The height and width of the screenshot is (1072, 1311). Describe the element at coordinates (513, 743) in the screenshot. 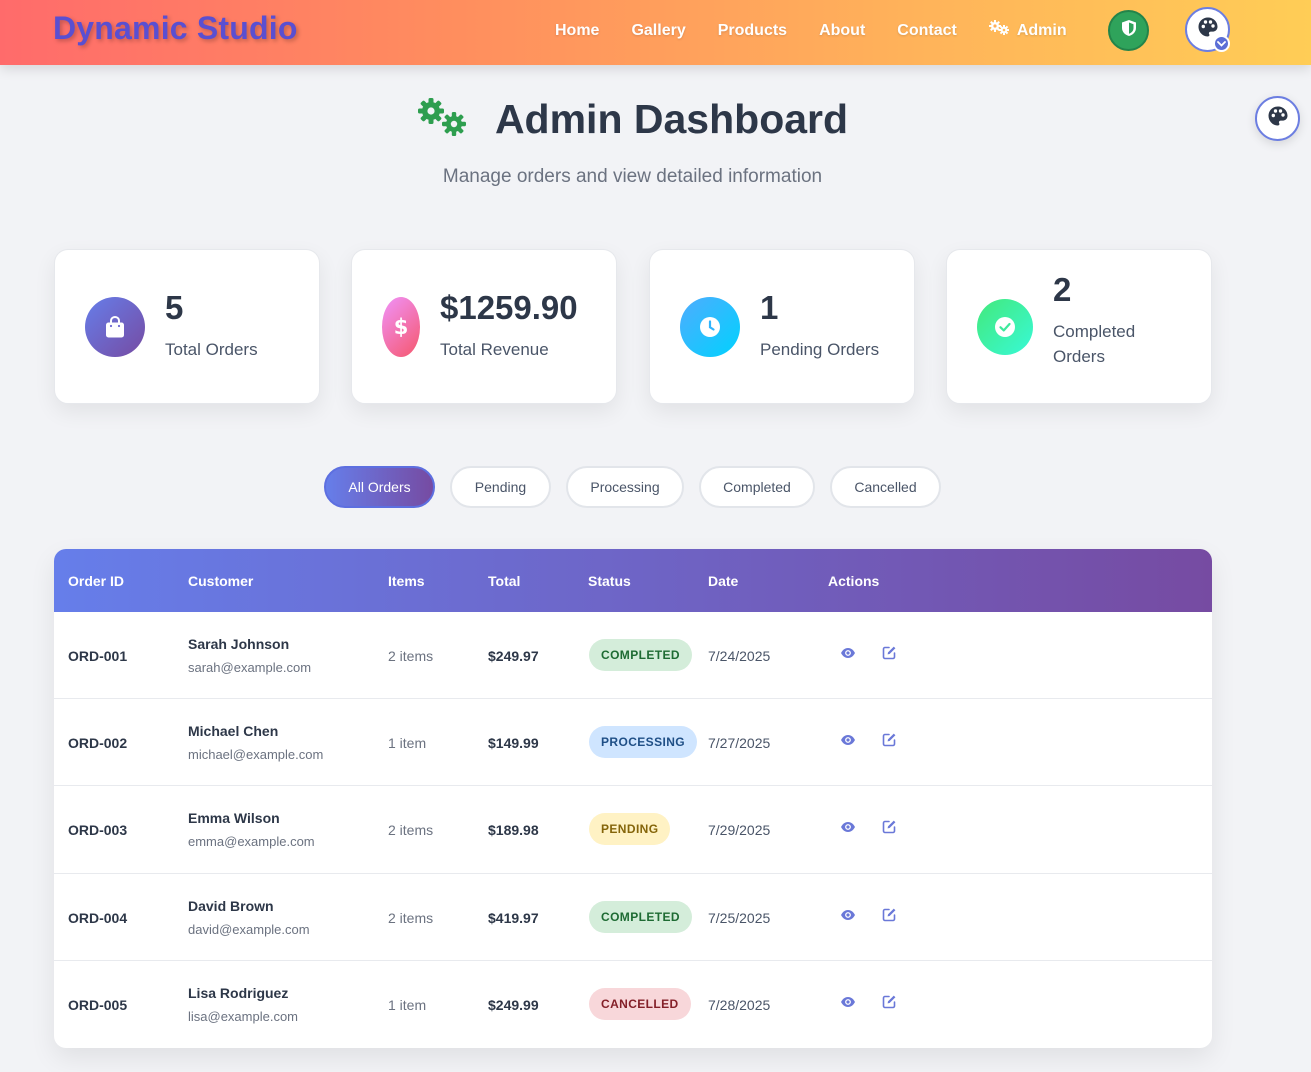

I see `order-total: $149.99` at that location.